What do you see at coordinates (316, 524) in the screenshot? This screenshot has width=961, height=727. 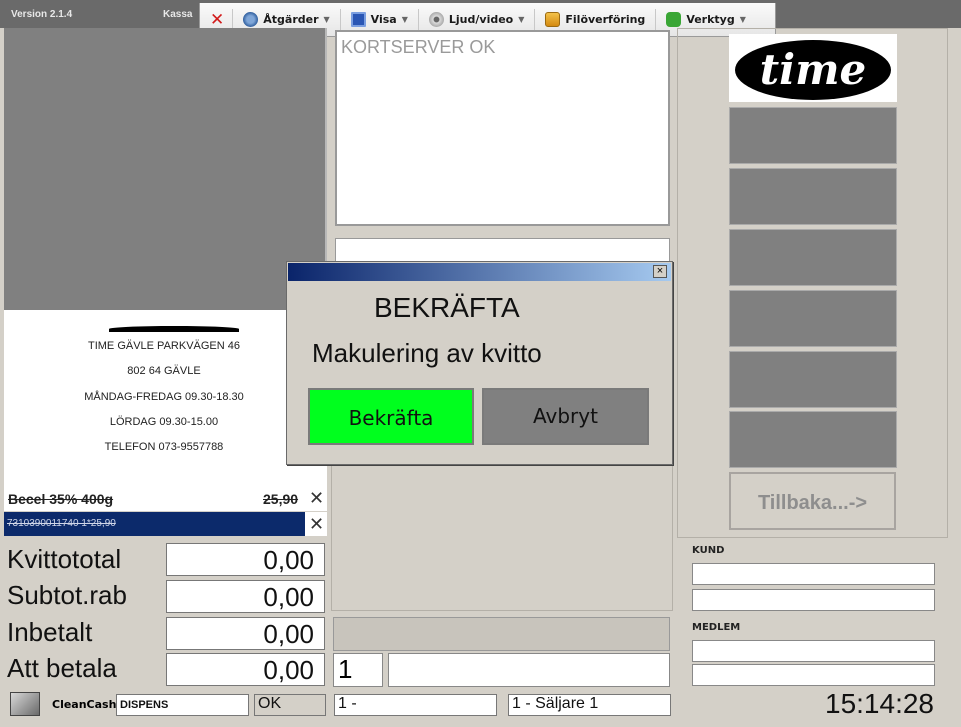 I see `remove-detail-icon: ✕` at bounding box center [316, 524].